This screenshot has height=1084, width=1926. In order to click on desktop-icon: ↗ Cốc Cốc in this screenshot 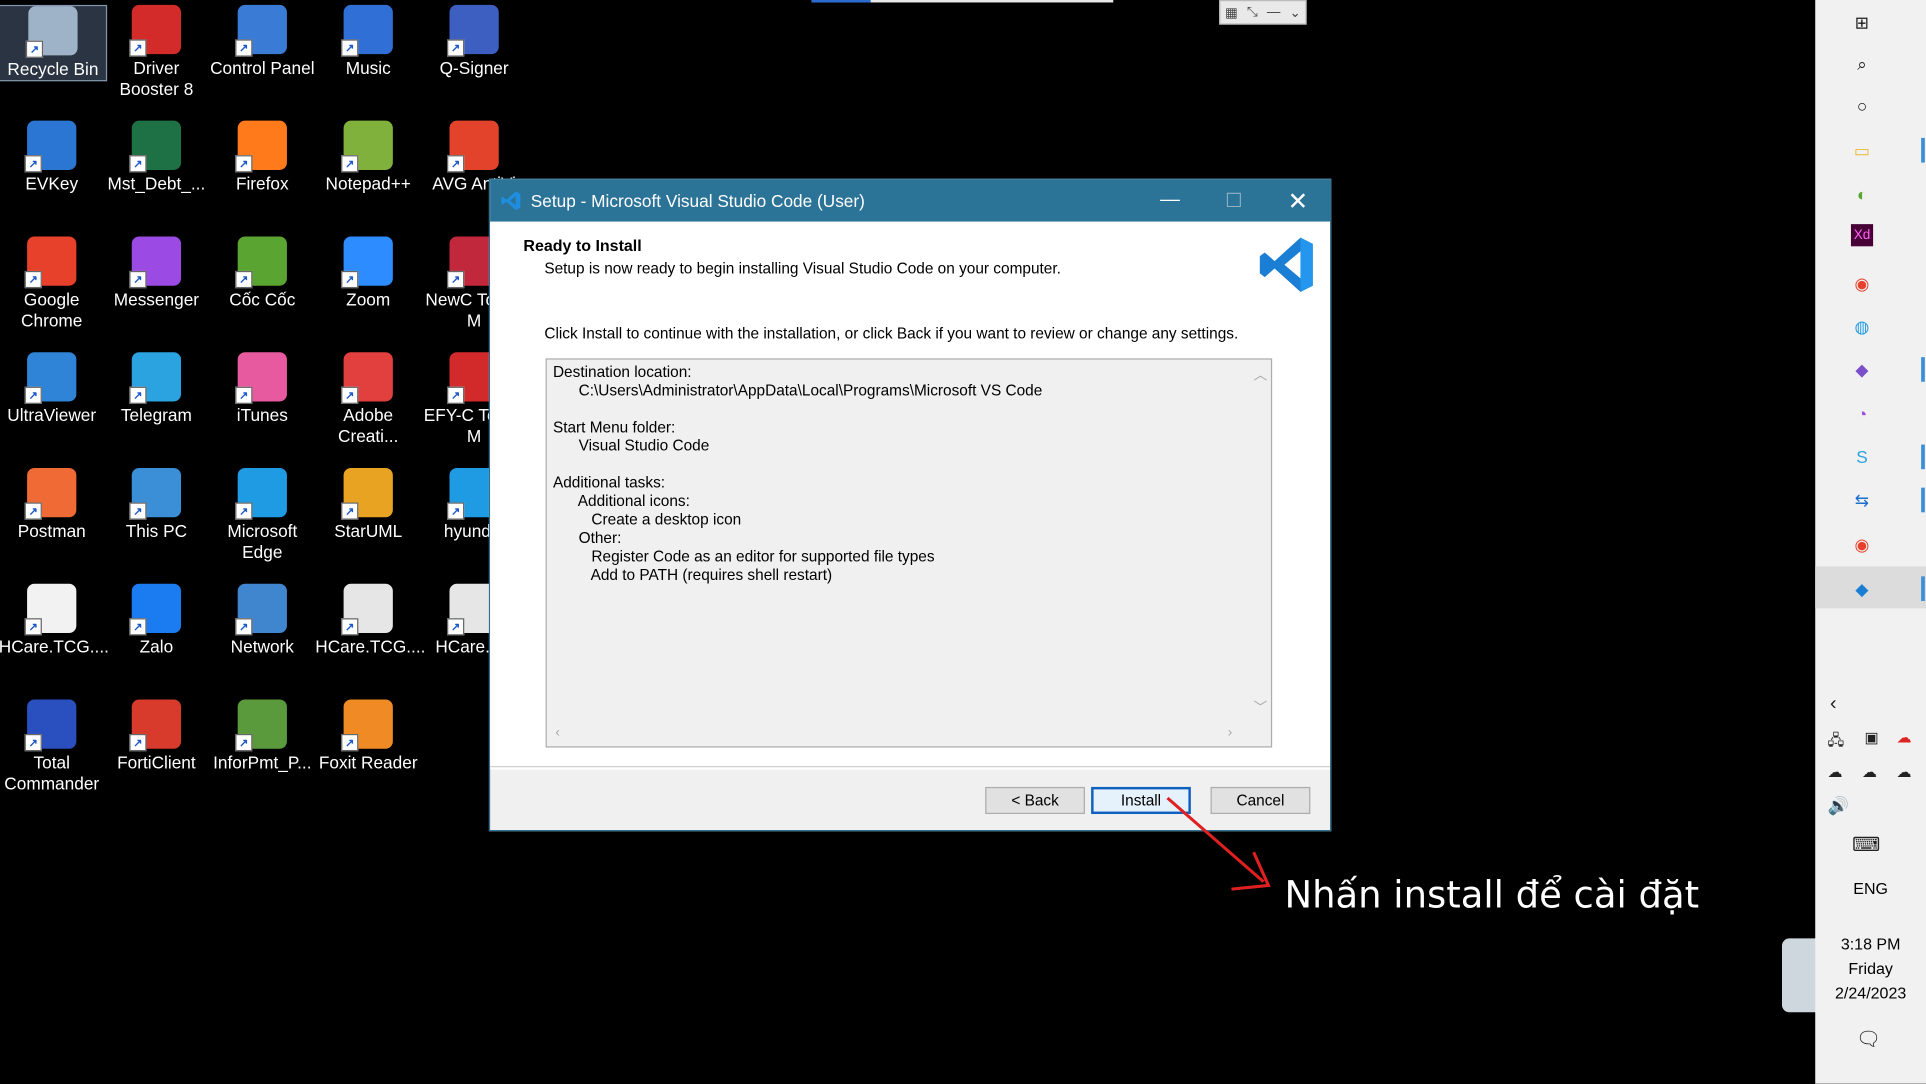, I will do `click(262, 273)`.